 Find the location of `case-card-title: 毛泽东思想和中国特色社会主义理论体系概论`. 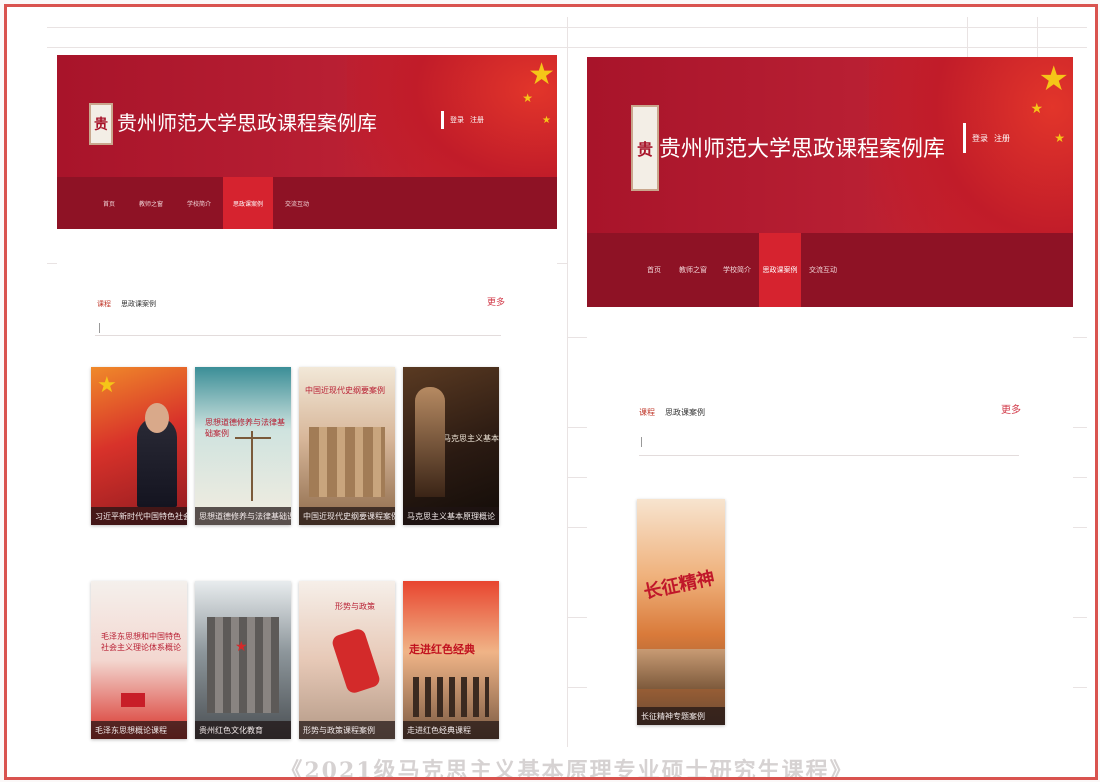

case-card-title: 毛泽东思想和中国特色社会主义理论体系概论 is located at coordinates (141, 642).